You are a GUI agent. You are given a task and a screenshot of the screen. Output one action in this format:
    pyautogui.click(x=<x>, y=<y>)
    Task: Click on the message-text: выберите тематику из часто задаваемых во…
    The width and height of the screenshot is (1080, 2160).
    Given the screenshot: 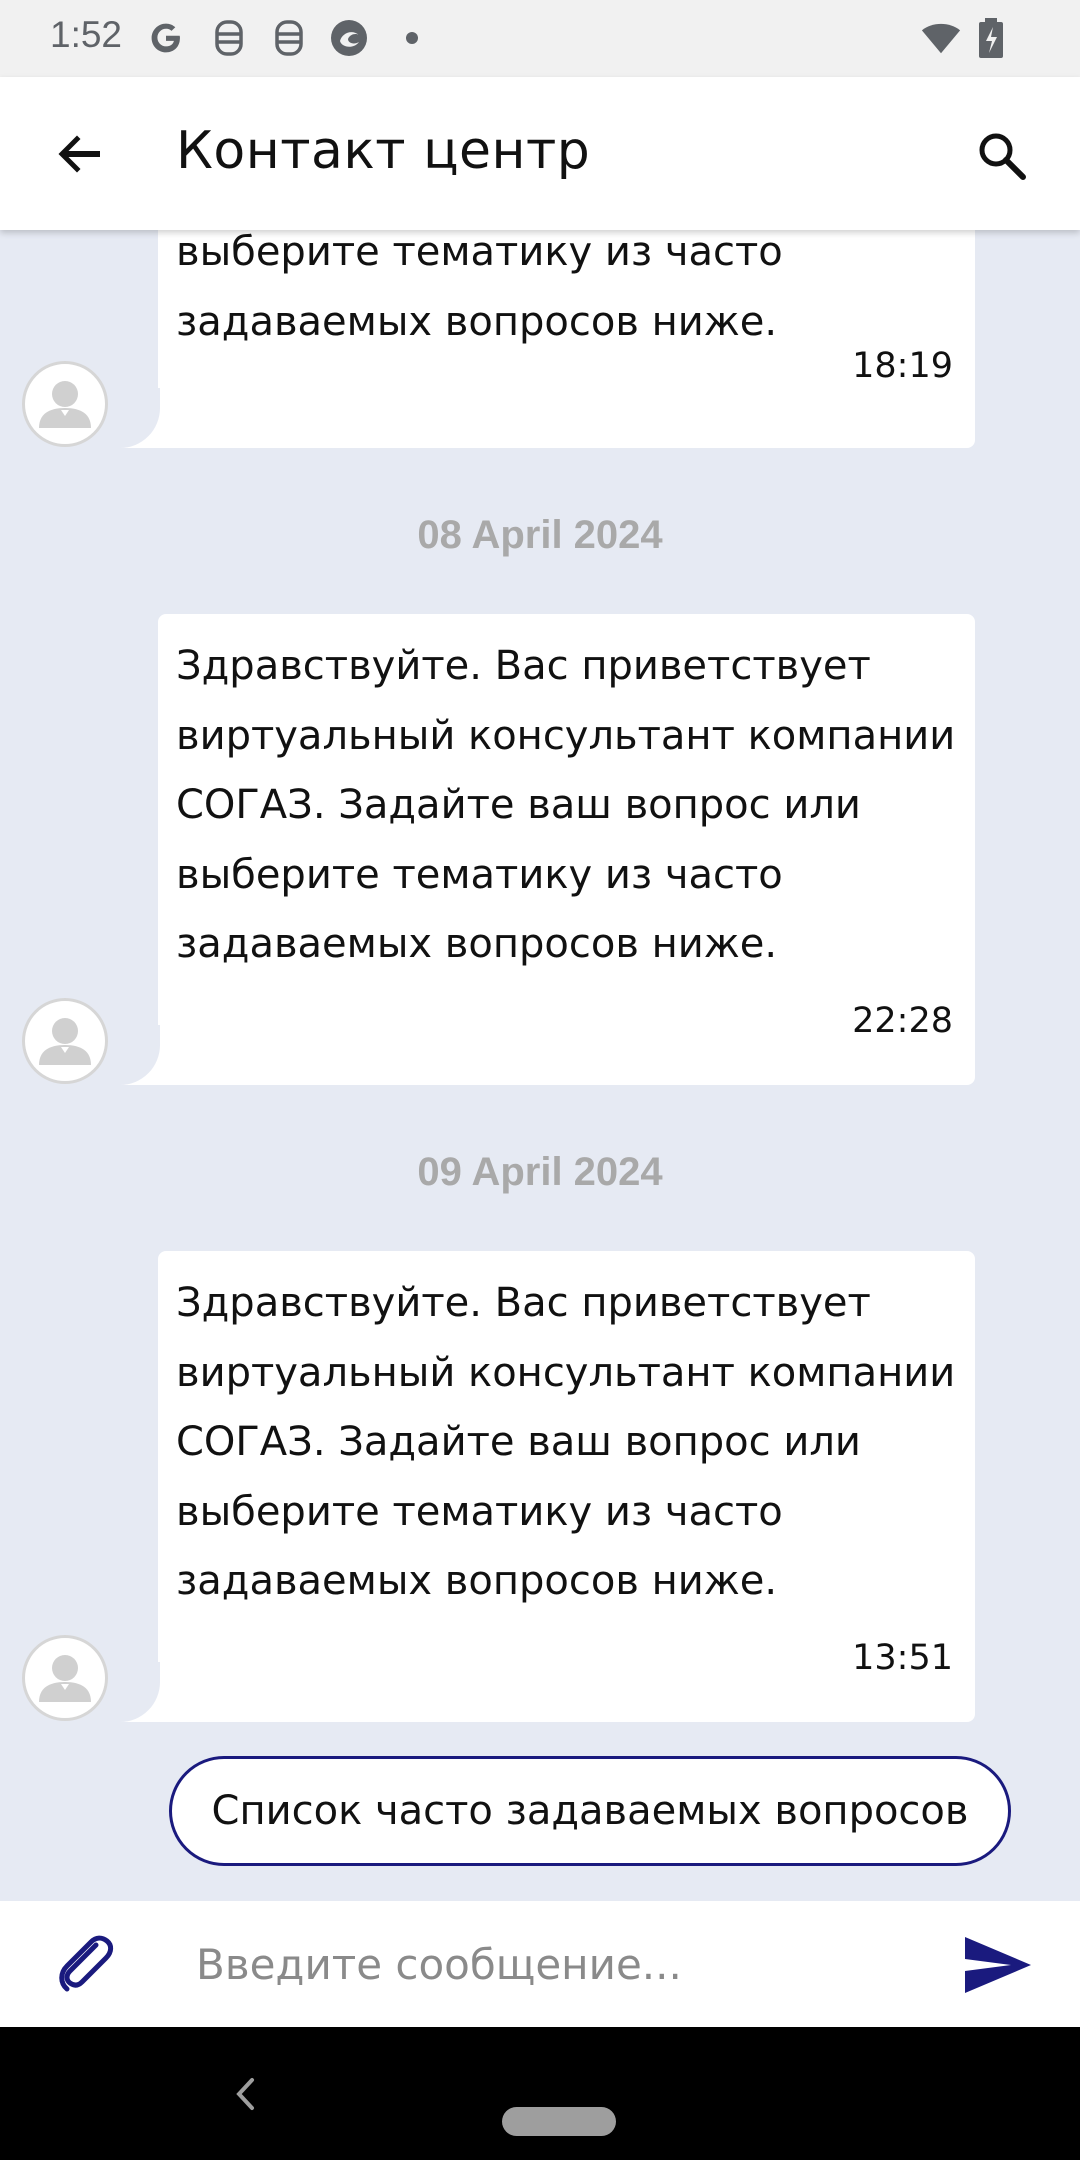 What is the action you would take?
    pyautogui.click(x=479, y=287)
    